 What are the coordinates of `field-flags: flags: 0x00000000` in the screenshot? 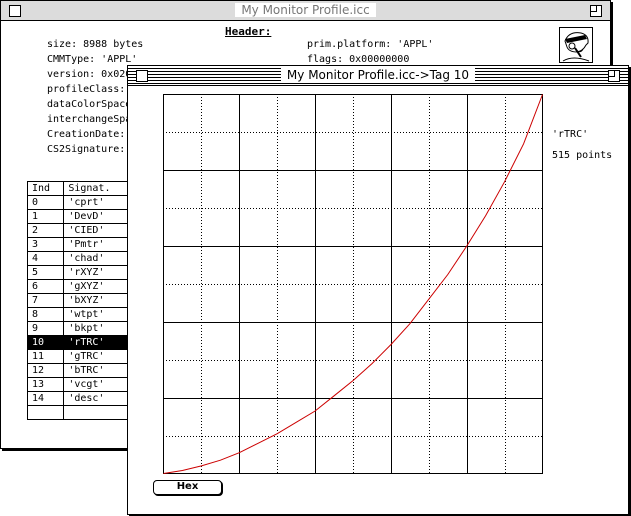 It's located at (358, 59).